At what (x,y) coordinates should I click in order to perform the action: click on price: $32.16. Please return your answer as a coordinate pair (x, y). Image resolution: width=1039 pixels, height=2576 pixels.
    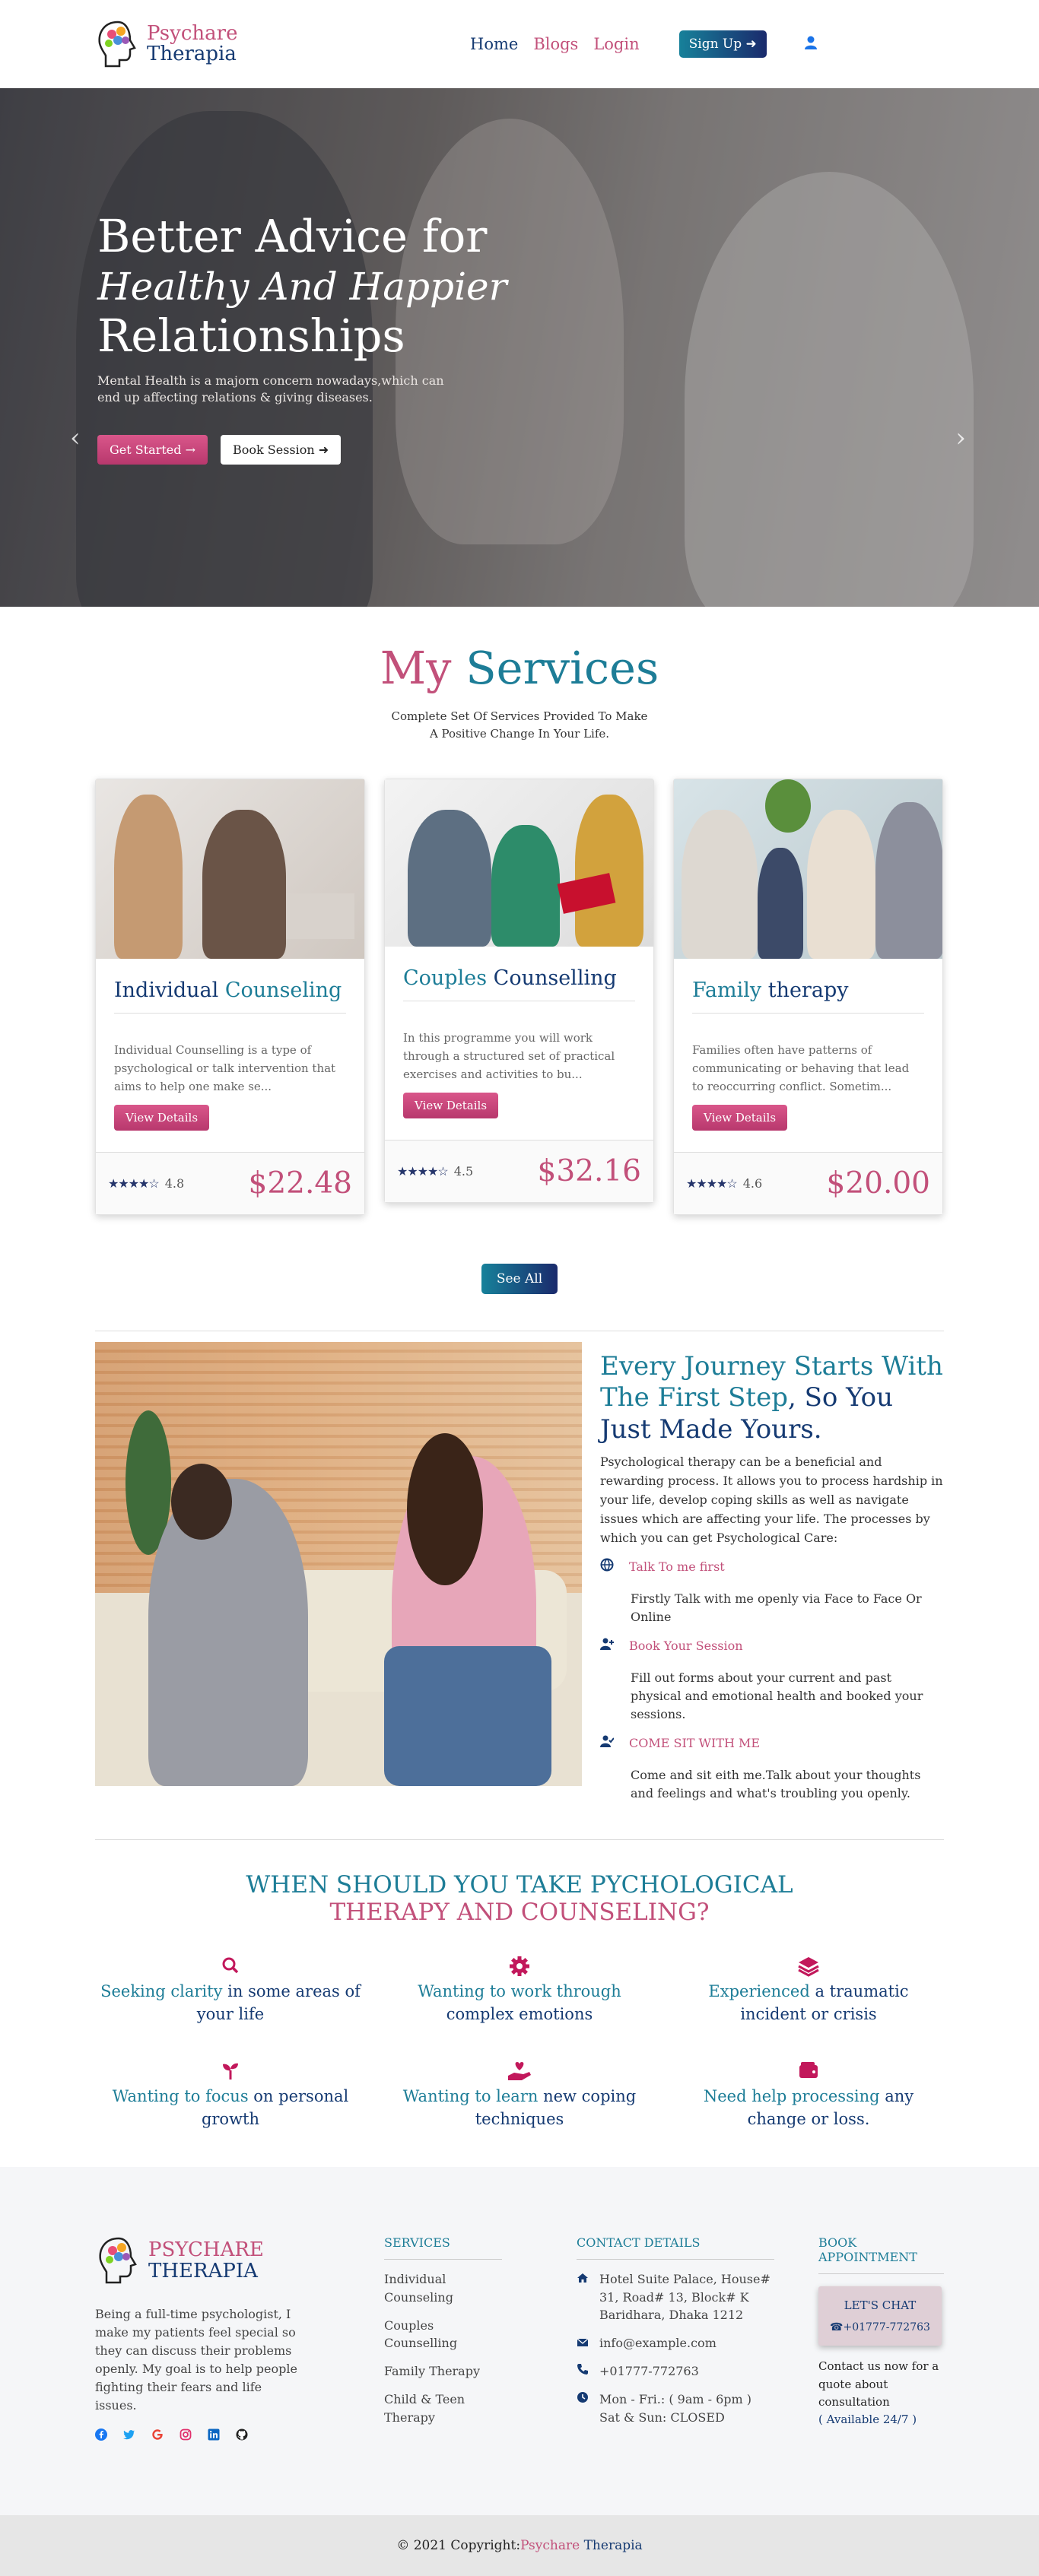
    Looking at the image, I should click on (589, 1171).